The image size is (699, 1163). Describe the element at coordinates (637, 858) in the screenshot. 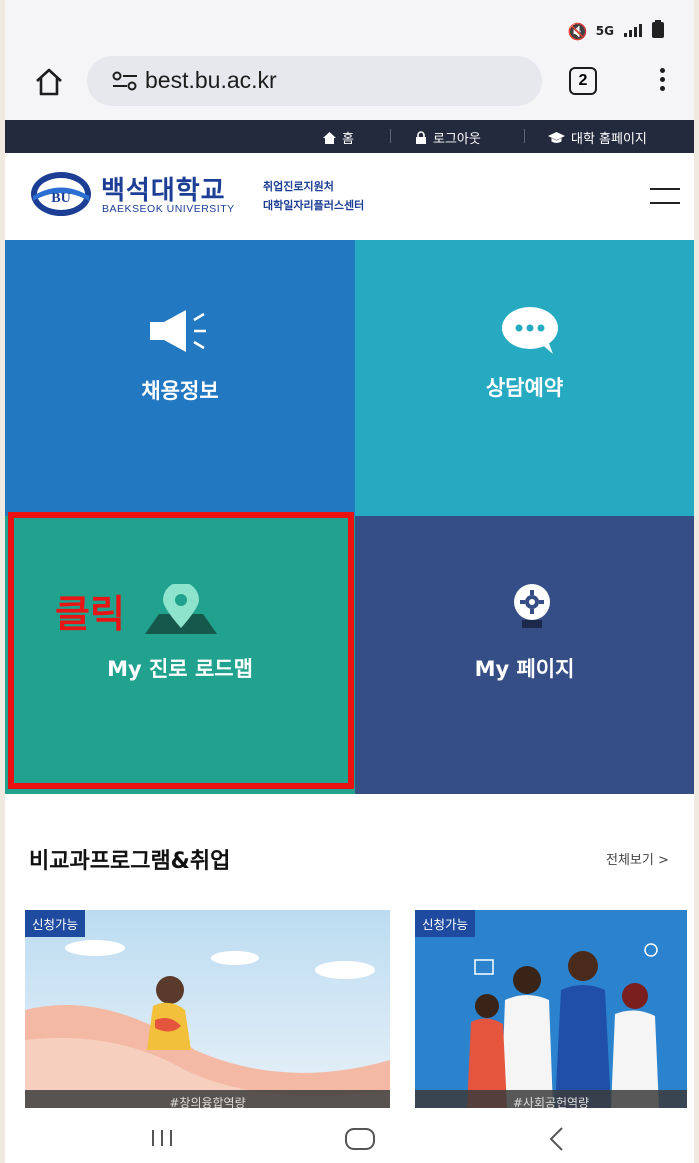

I see `view-all-link: 전체보기 >` at that location.